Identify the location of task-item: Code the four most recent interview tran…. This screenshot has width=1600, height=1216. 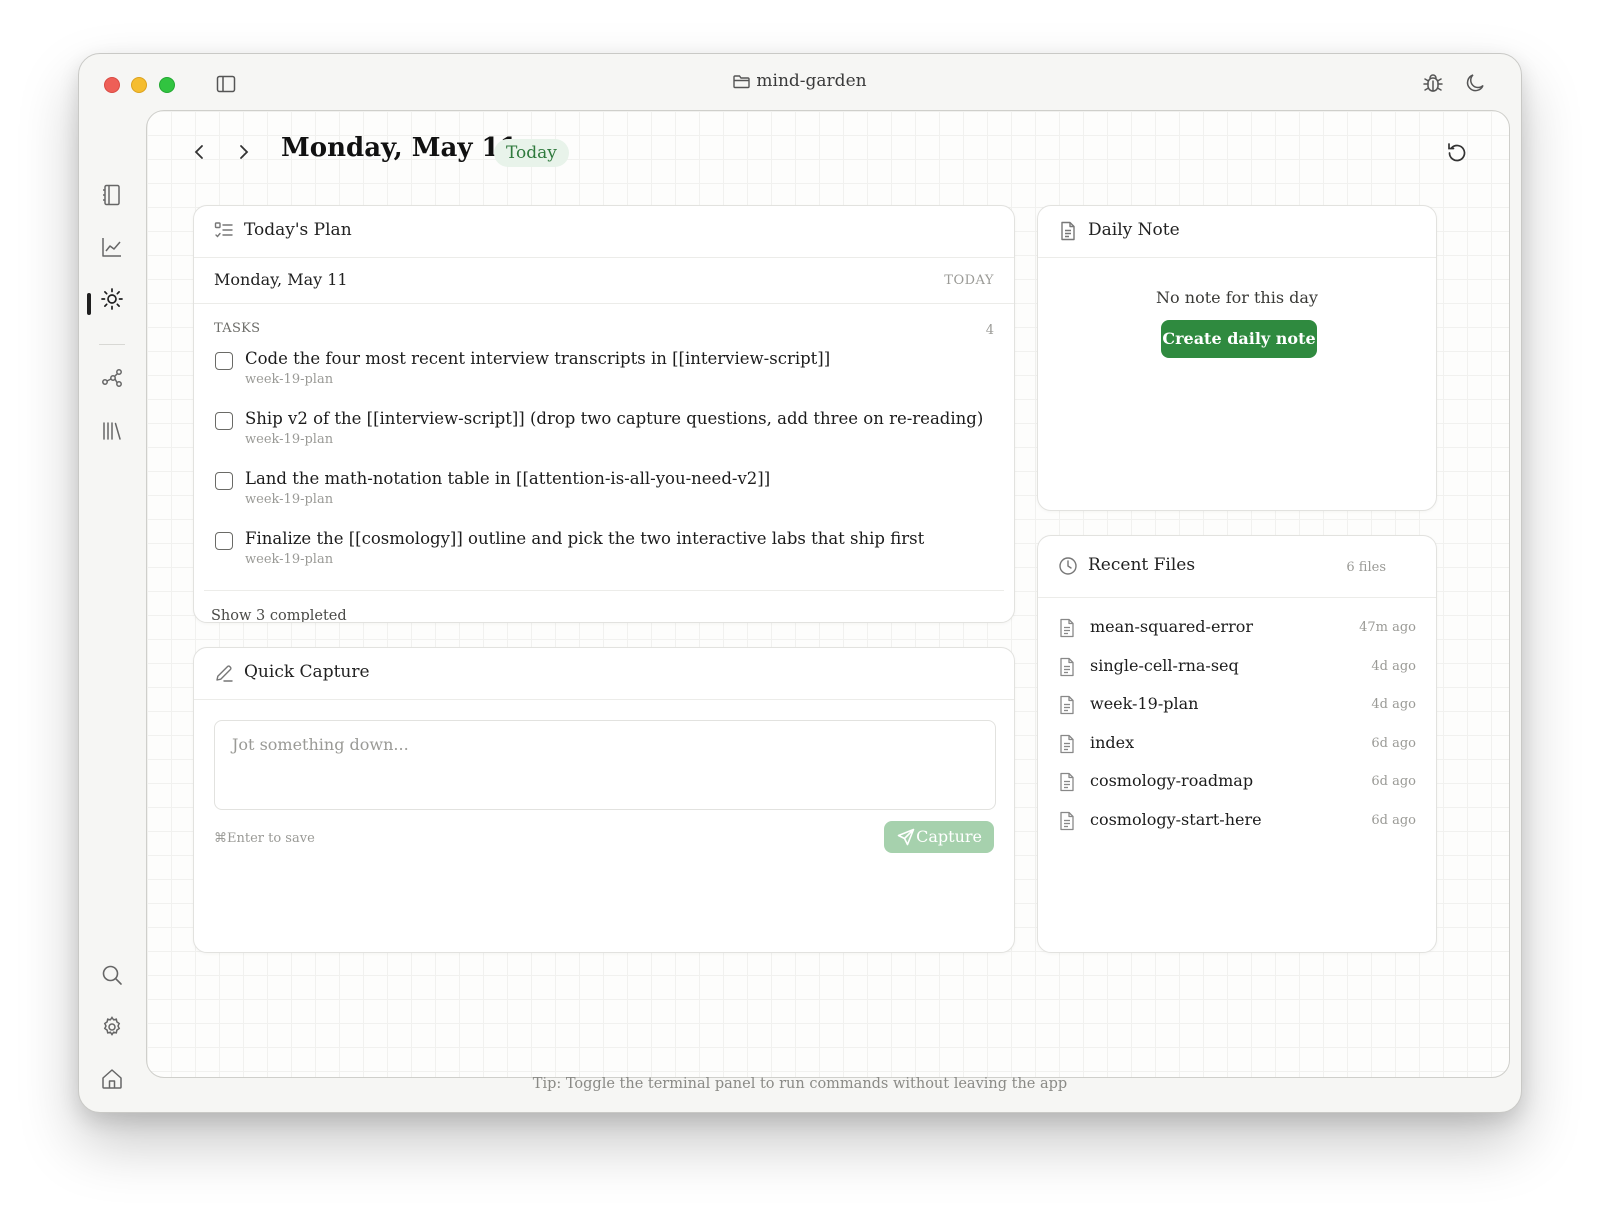
(604, 370).